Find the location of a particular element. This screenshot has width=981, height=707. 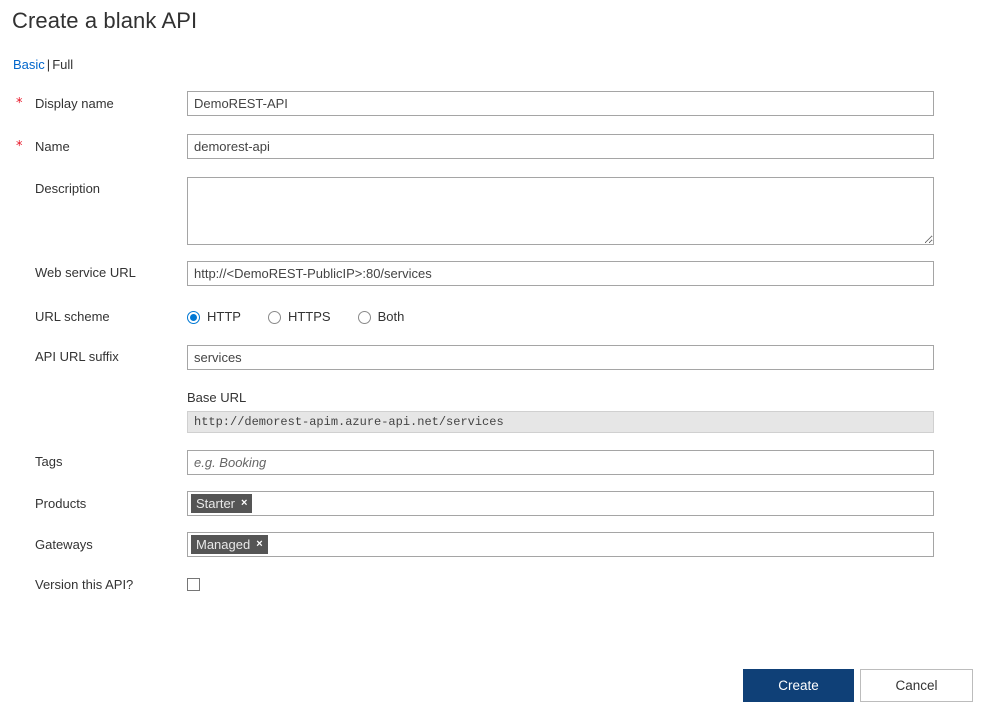

radio-url-scheme-https: HTTPS is located at coordinates (299, 317).